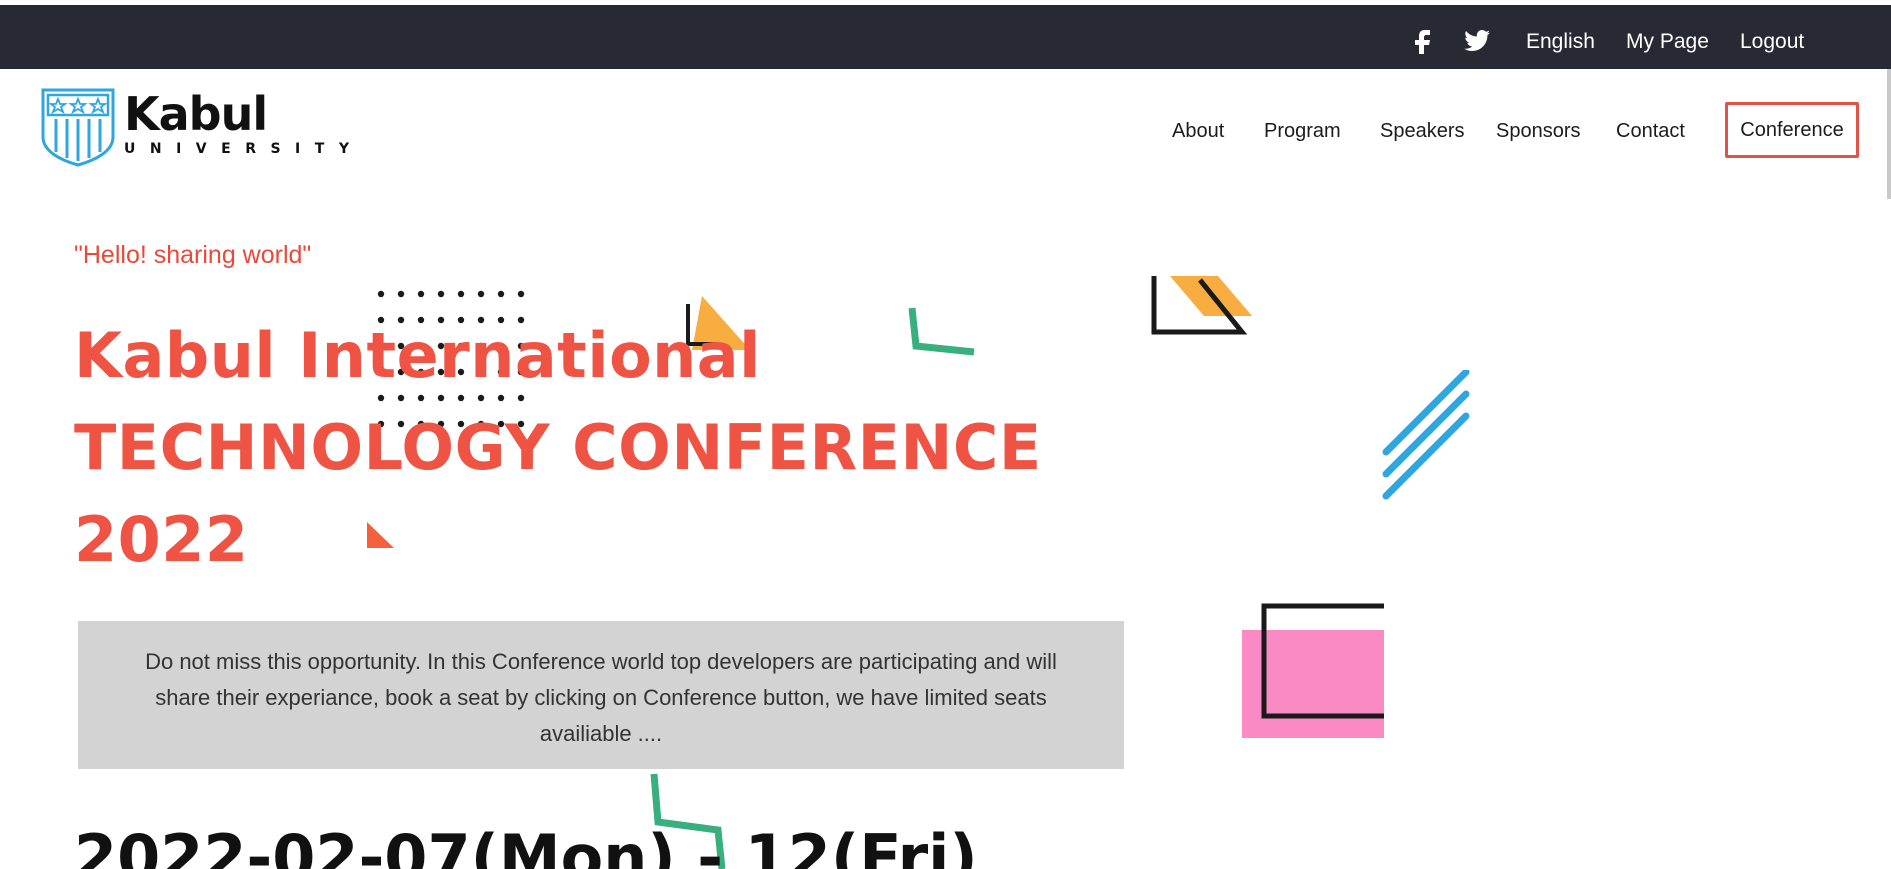 This screenshot has height=869, width=1891. I want to click on facebook-icon, so click(1422, 40).